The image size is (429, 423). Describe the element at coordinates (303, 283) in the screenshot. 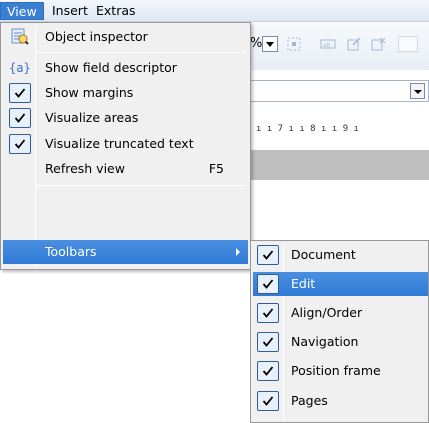

I see `submenu-item-label: Edit` at that location.